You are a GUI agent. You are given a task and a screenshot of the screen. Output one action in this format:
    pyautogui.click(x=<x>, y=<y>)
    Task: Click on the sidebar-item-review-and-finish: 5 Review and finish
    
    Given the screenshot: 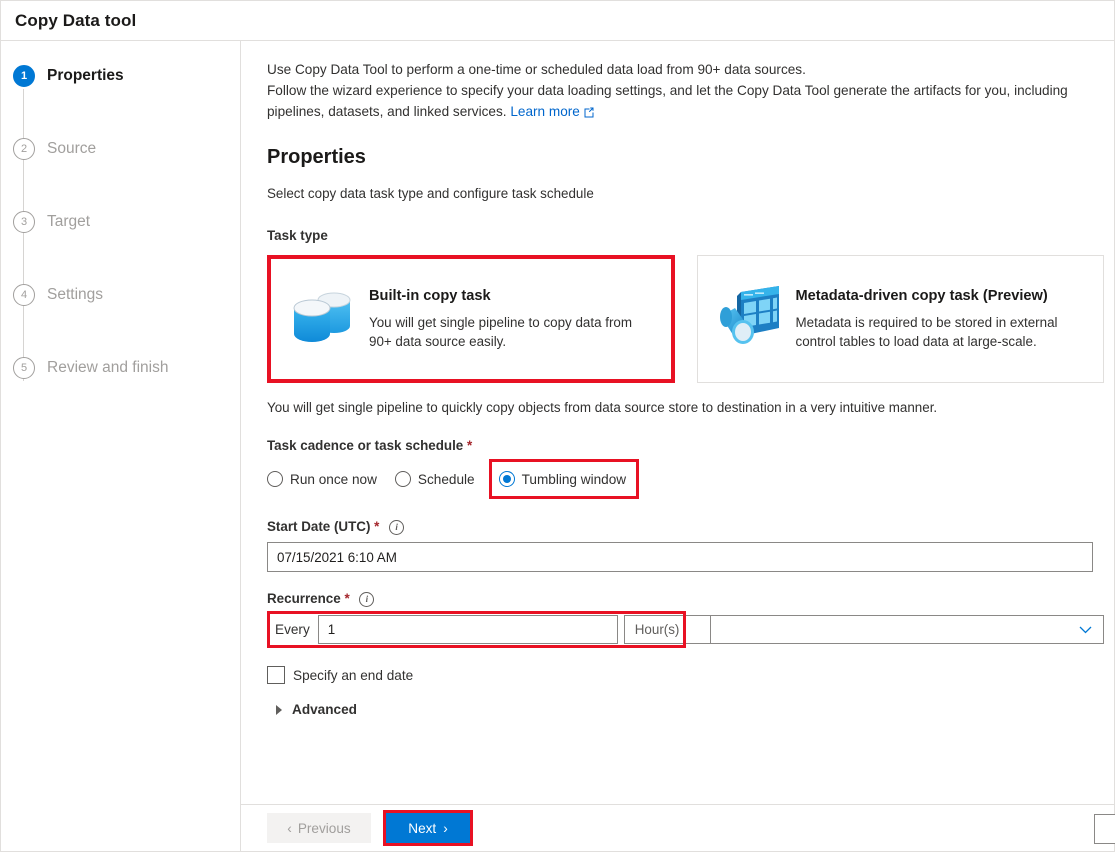 What is the action you would take?
    pyautogui.click(x=126, y=368)
    